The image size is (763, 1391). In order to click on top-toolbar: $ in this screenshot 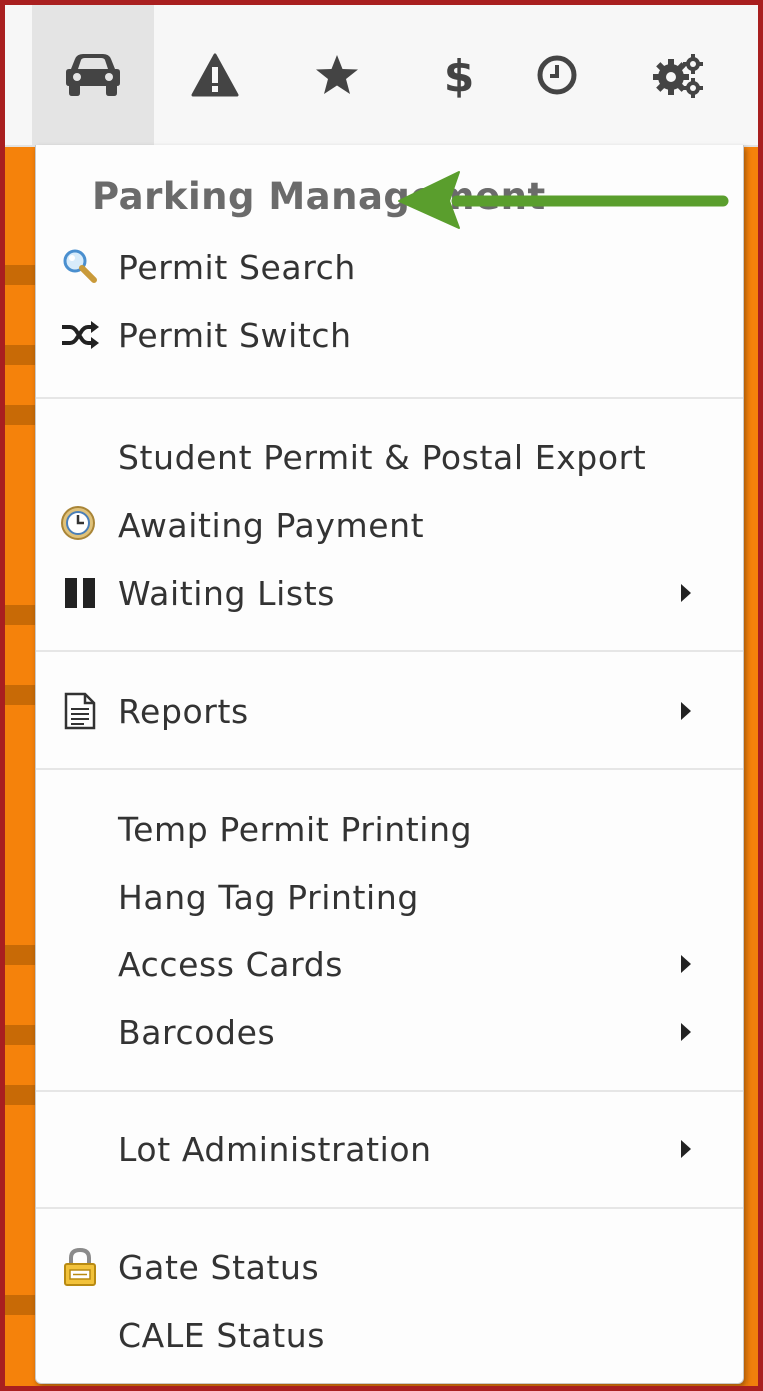, I will do `click(381, 76)`.